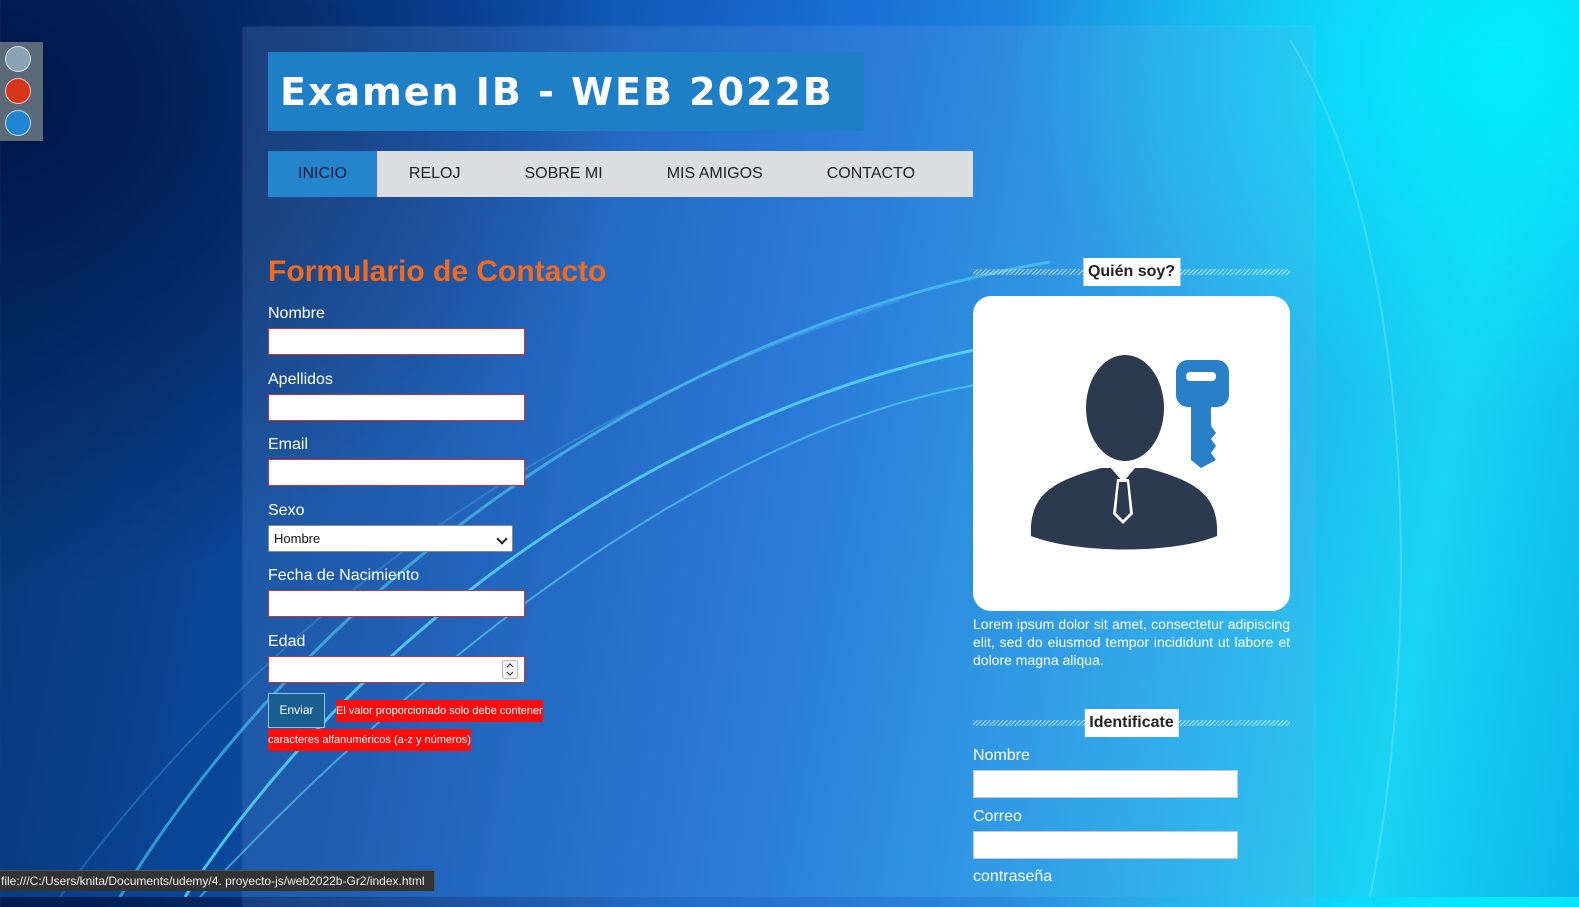 The width and height of the screenshot is (1579, 907). I want to click on edad-label: Edad, so click(287, 641).